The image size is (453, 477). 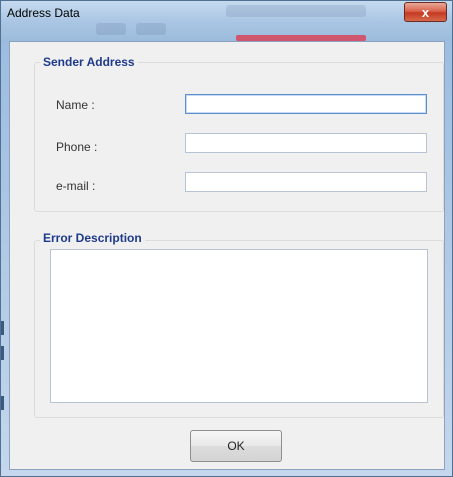 I want to click on email-field, so click(x=306, y=182).